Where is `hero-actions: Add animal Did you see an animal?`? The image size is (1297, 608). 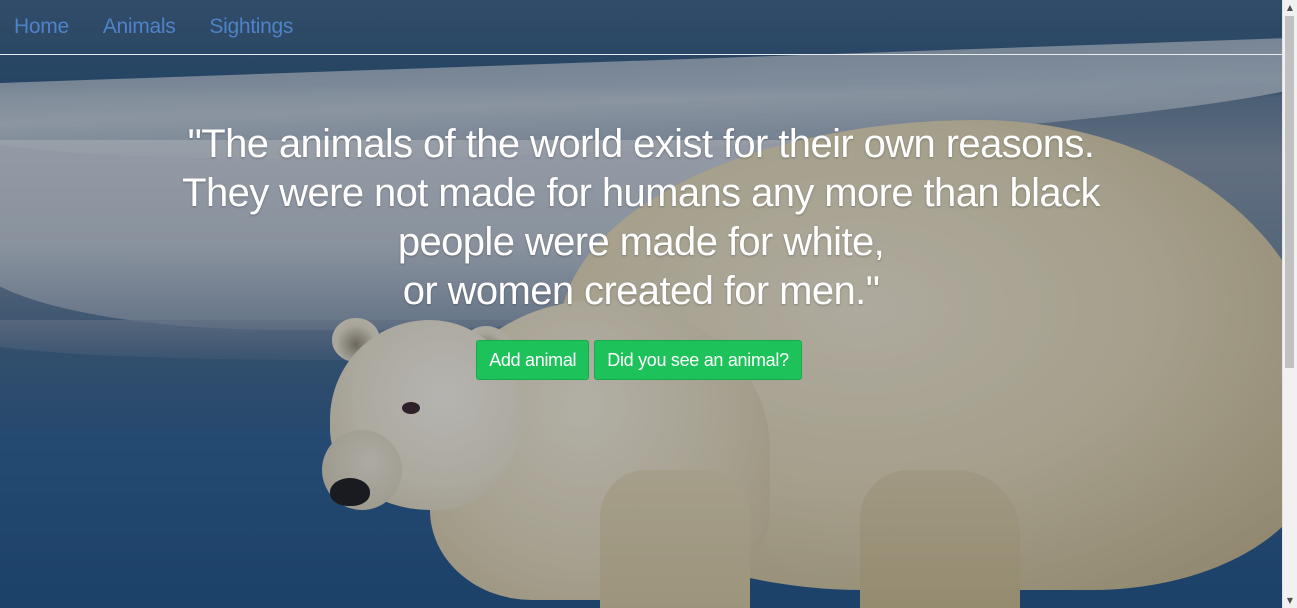
hero-actions: Add animal Did you see an animal? is located at coordinates (640, 360).